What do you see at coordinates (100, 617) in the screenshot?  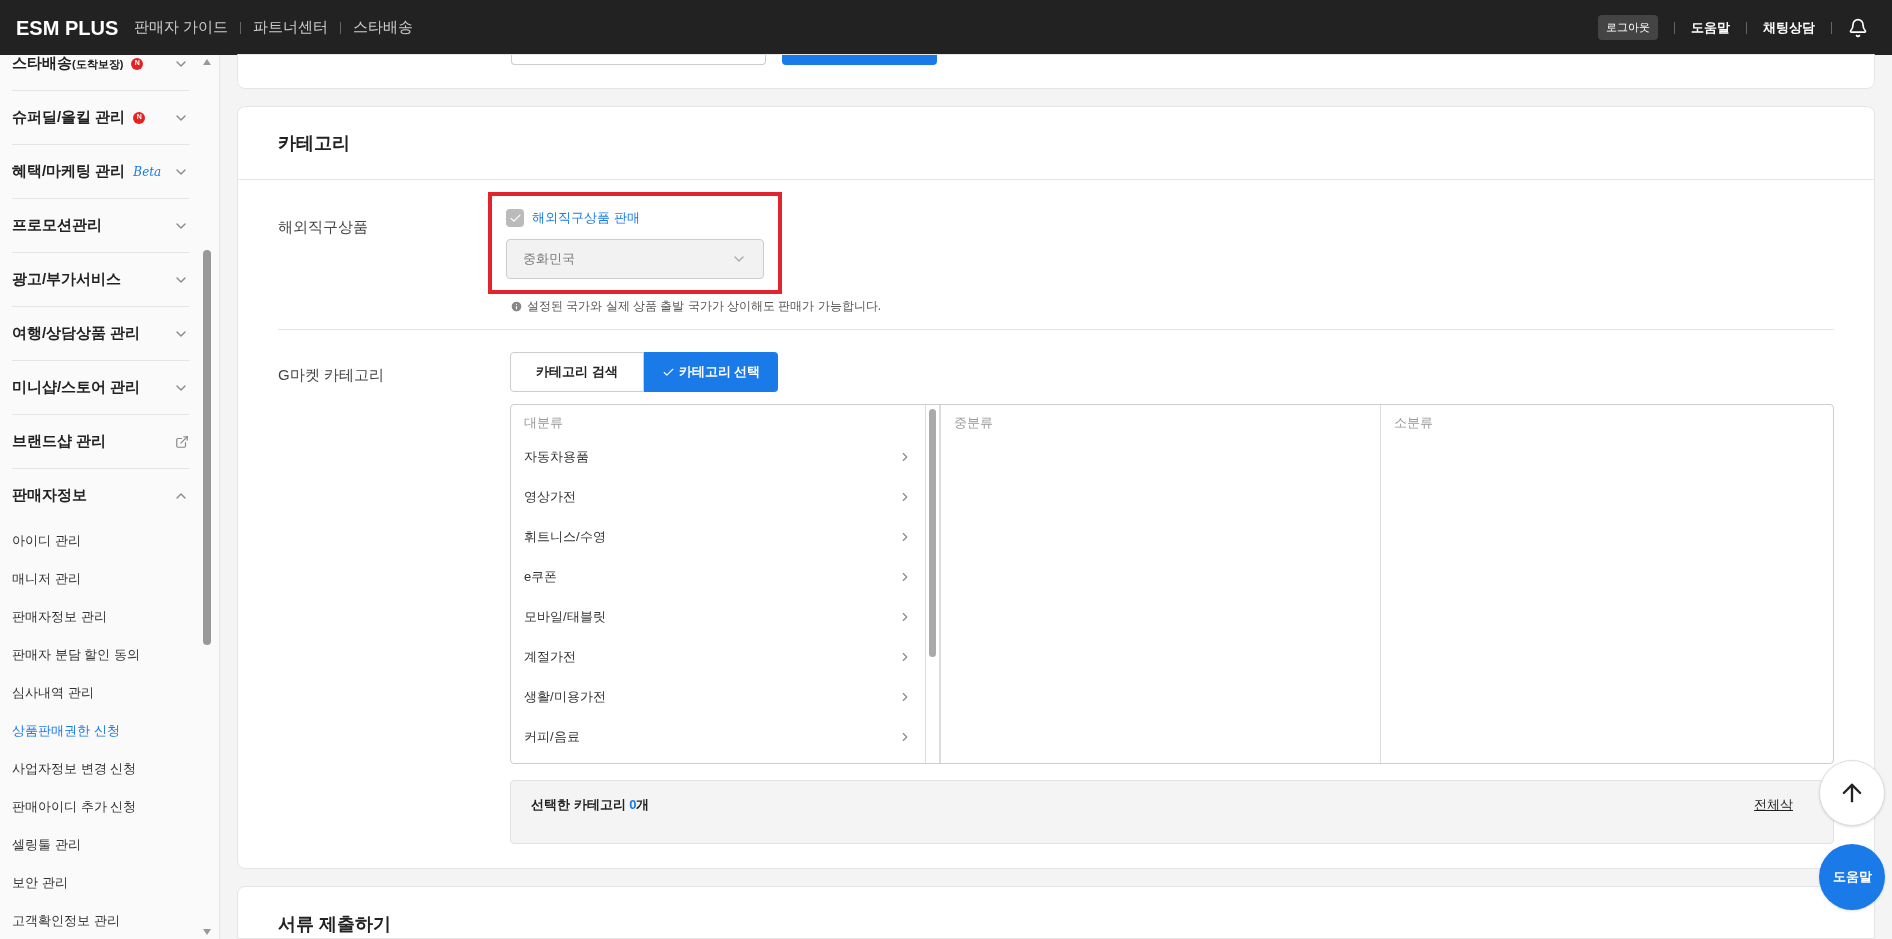 I see `sidebar-subitem: 판매자정보 관리` at bounding box center [100, 617].